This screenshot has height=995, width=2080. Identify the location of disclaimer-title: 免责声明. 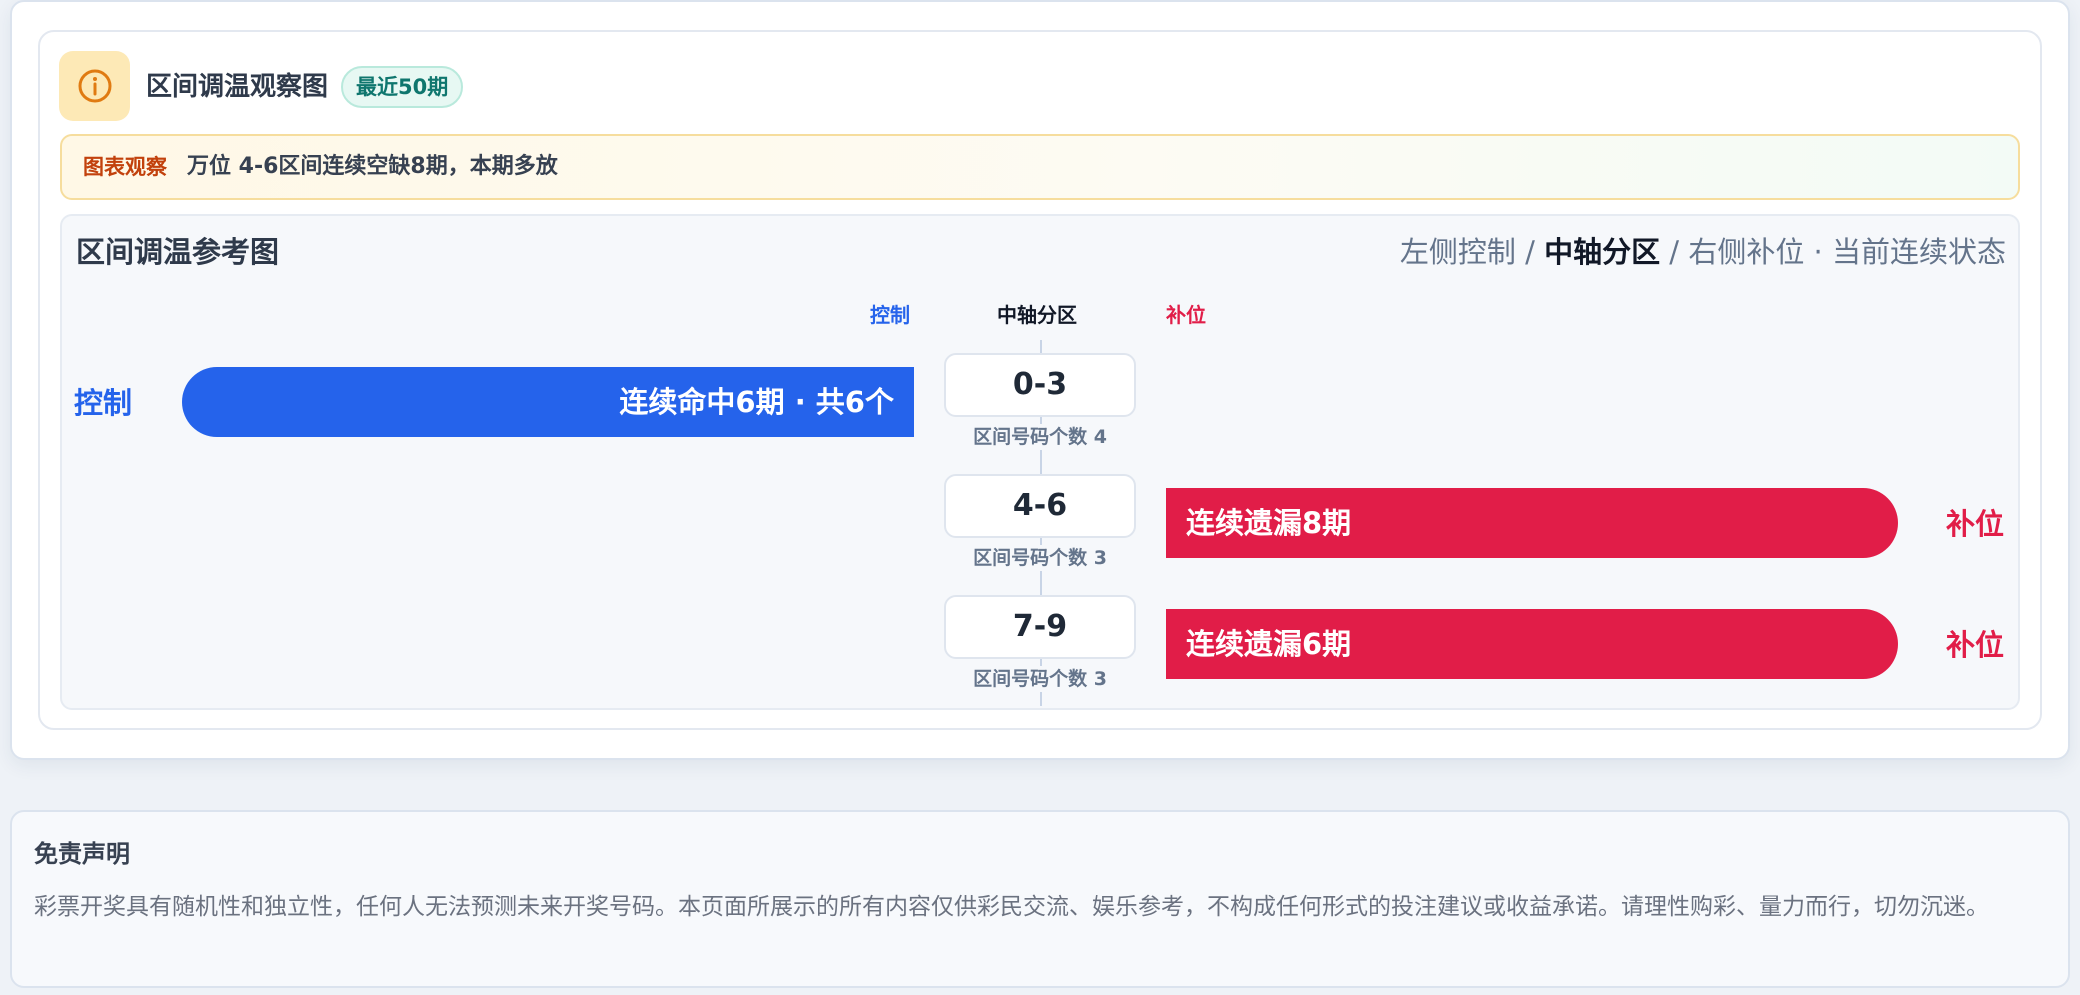
(82, 854).